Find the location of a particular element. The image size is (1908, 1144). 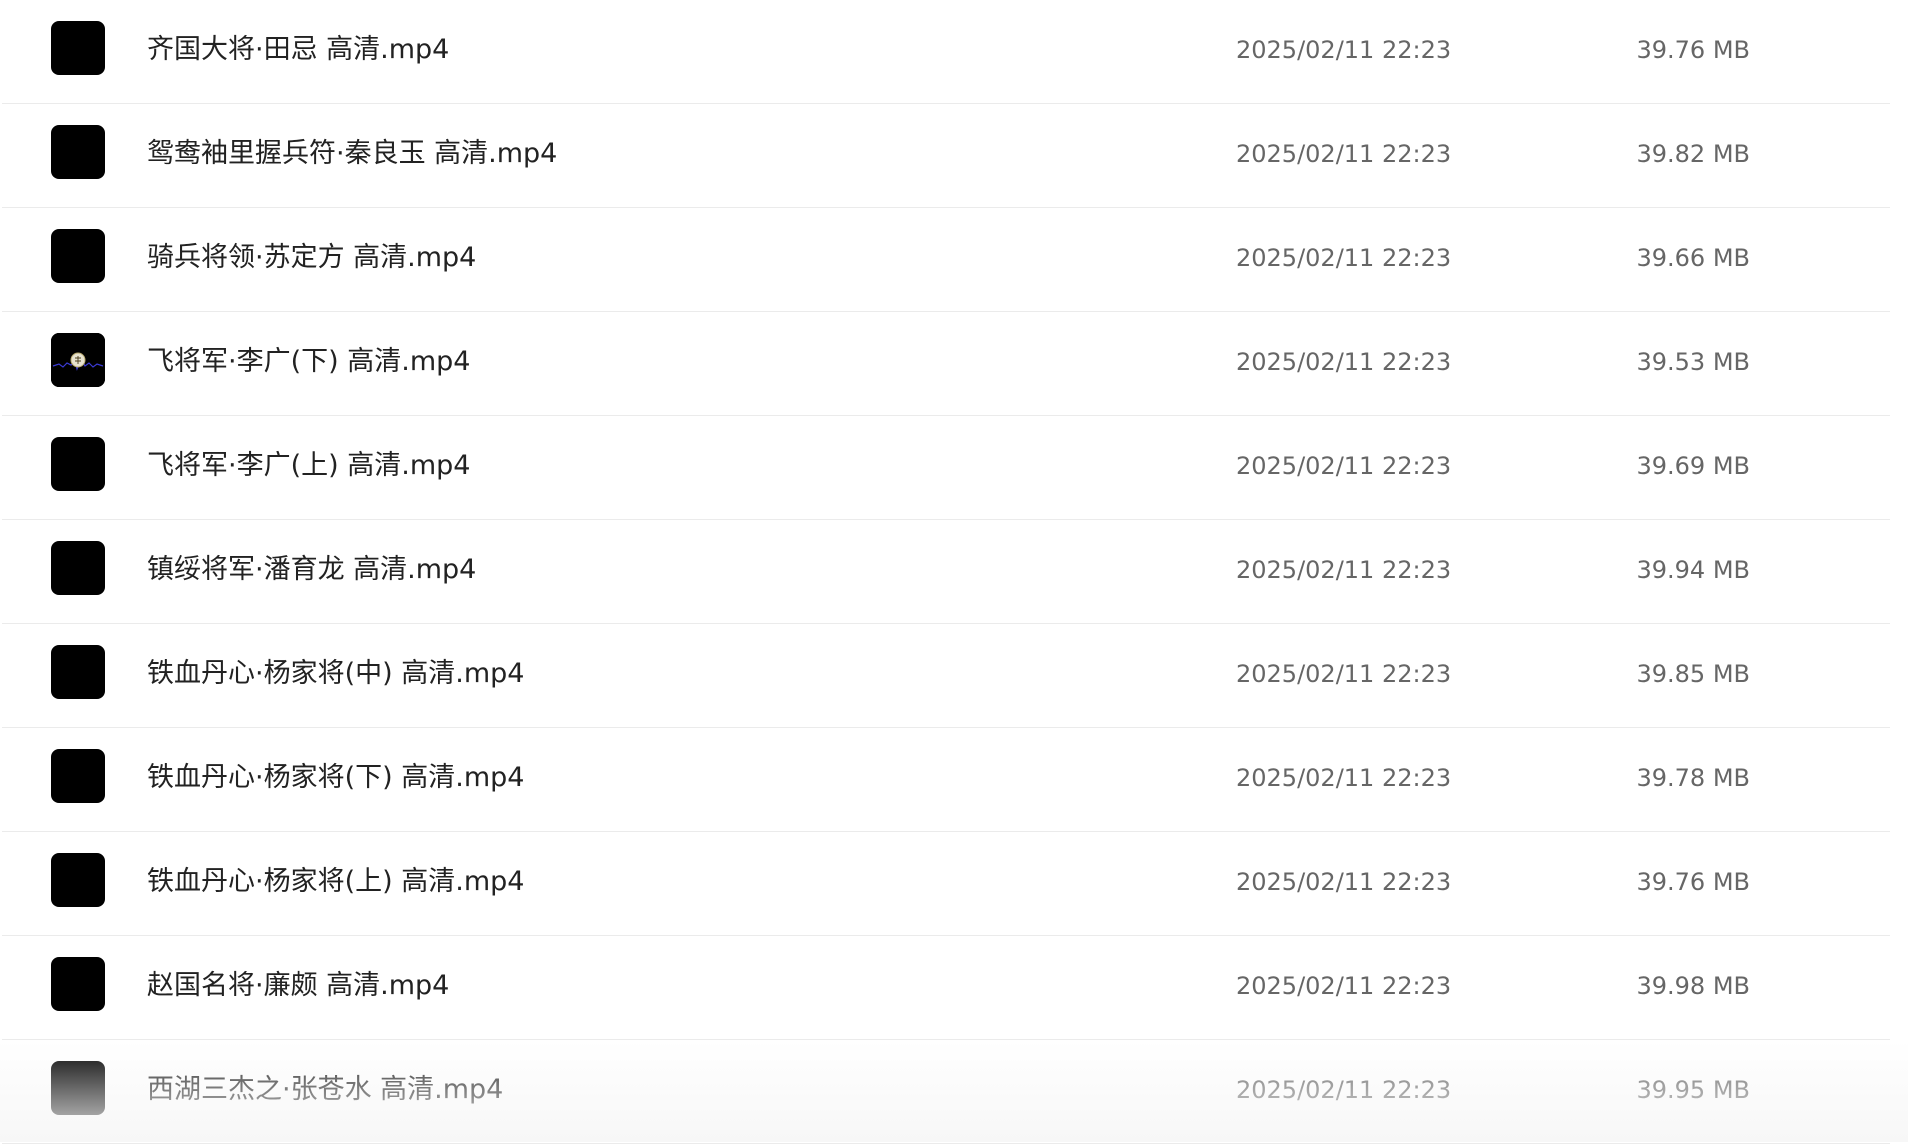

file-name: 铁血丹心·杨家将(下) 高清.mp4 is located at coordinates (335, 778).